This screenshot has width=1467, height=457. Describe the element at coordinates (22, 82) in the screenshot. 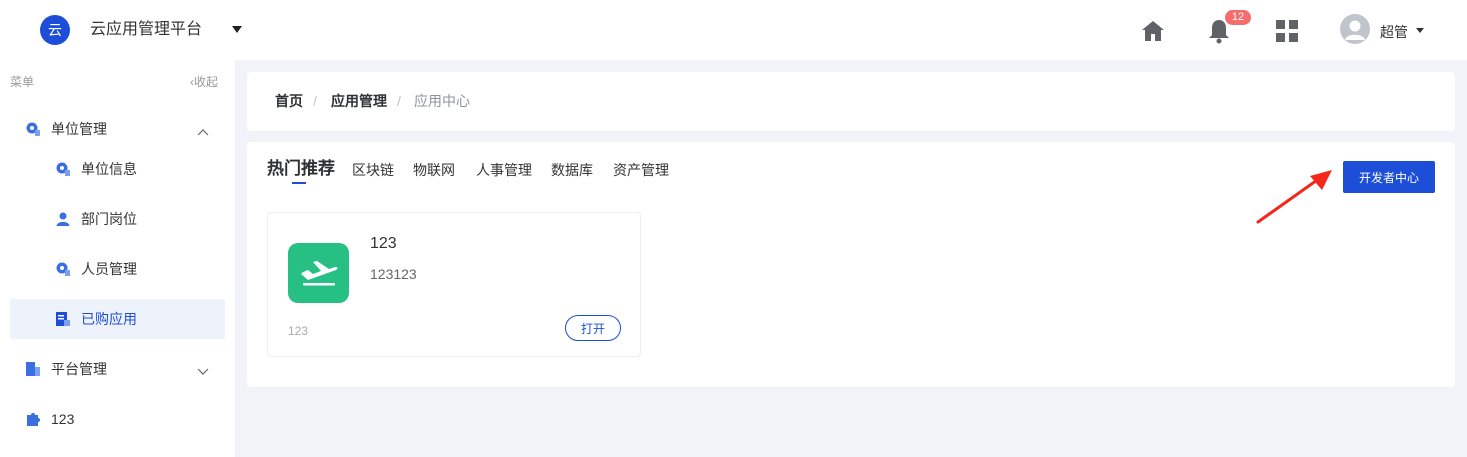

I see `menu-label: 菜单` at that location.